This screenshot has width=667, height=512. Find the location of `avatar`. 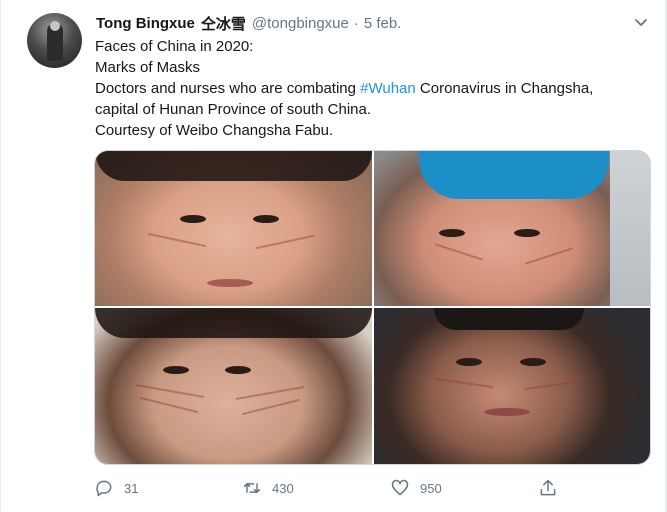

avatar is located at coordinates (54, 40).